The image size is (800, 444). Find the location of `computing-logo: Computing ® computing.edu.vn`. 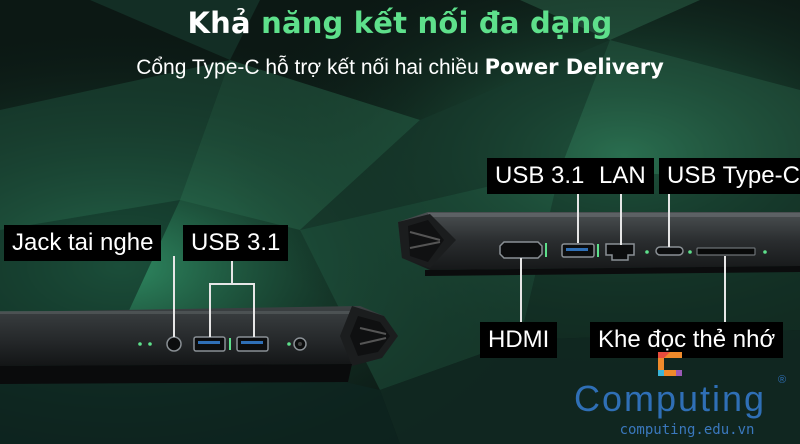

computing-logo: Computing ® computing.edu.vn is located at coordinates (672, 394).